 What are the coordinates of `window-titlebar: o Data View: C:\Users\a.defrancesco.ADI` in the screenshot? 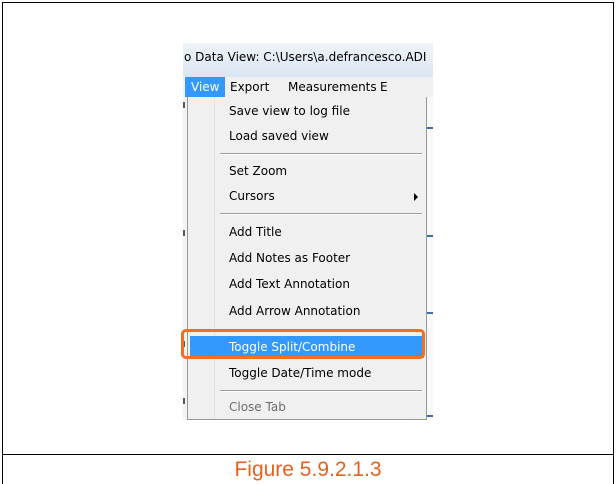 It's located at (308, 60).